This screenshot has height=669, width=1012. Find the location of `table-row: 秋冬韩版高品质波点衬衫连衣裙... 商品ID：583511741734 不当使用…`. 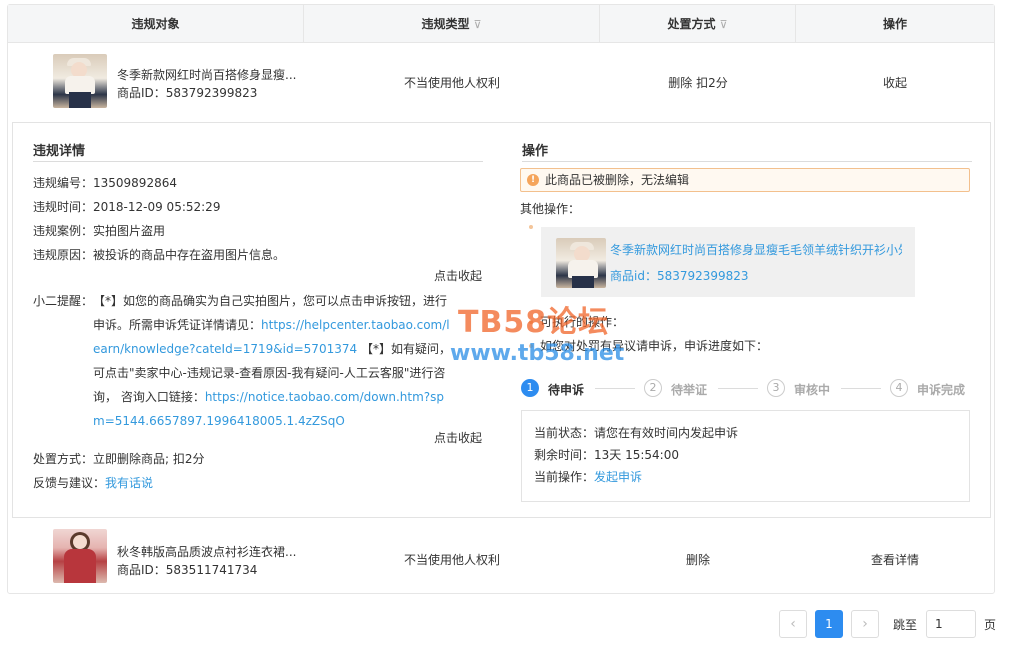

table-row: 秋冬韩版高品质波点衬衫连衣裙... 商品ID：583511741734 不当使用… is located at coordinates (501, 557).